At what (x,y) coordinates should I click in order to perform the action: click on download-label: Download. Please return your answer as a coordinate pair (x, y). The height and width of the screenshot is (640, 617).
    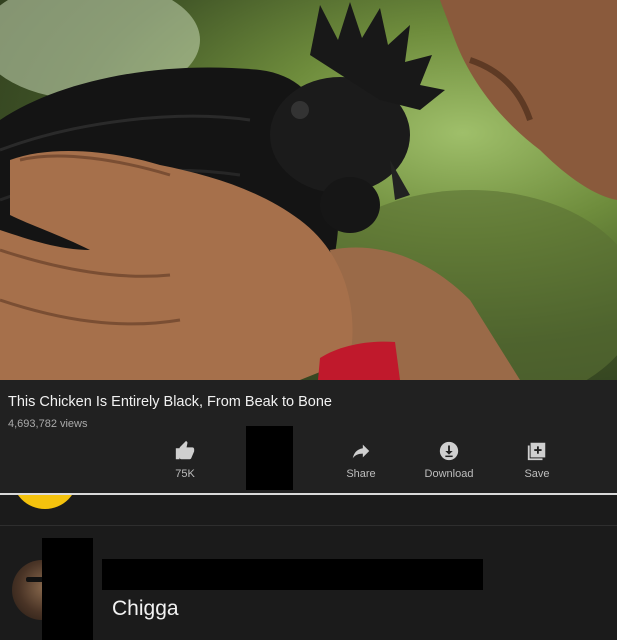
    Looking at the image, I should click on (449, 474).